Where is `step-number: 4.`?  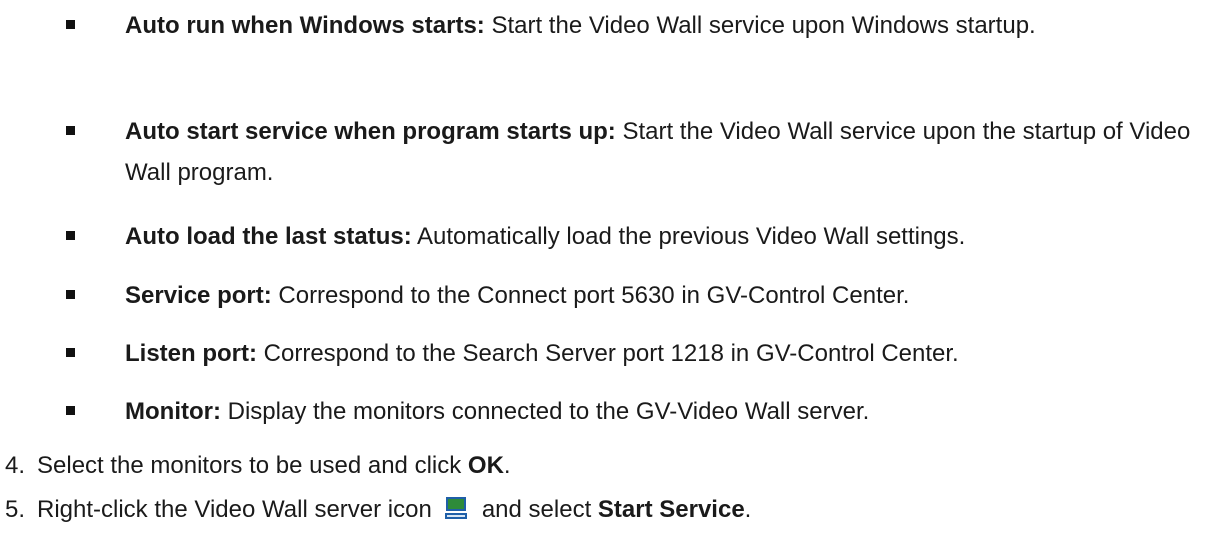
step-number: 4. is located at coordinates (15, 465).